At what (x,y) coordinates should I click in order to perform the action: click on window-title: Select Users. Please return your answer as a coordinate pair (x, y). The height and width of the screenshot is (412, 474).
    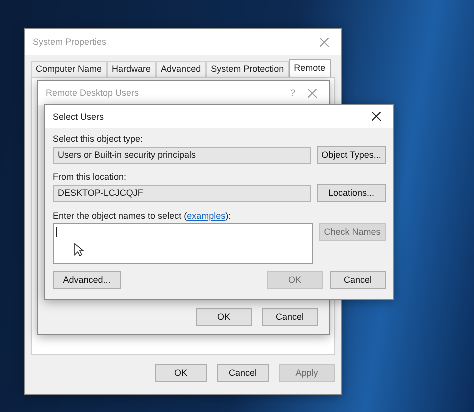
    Looking at the image, I should click on (79, 117).